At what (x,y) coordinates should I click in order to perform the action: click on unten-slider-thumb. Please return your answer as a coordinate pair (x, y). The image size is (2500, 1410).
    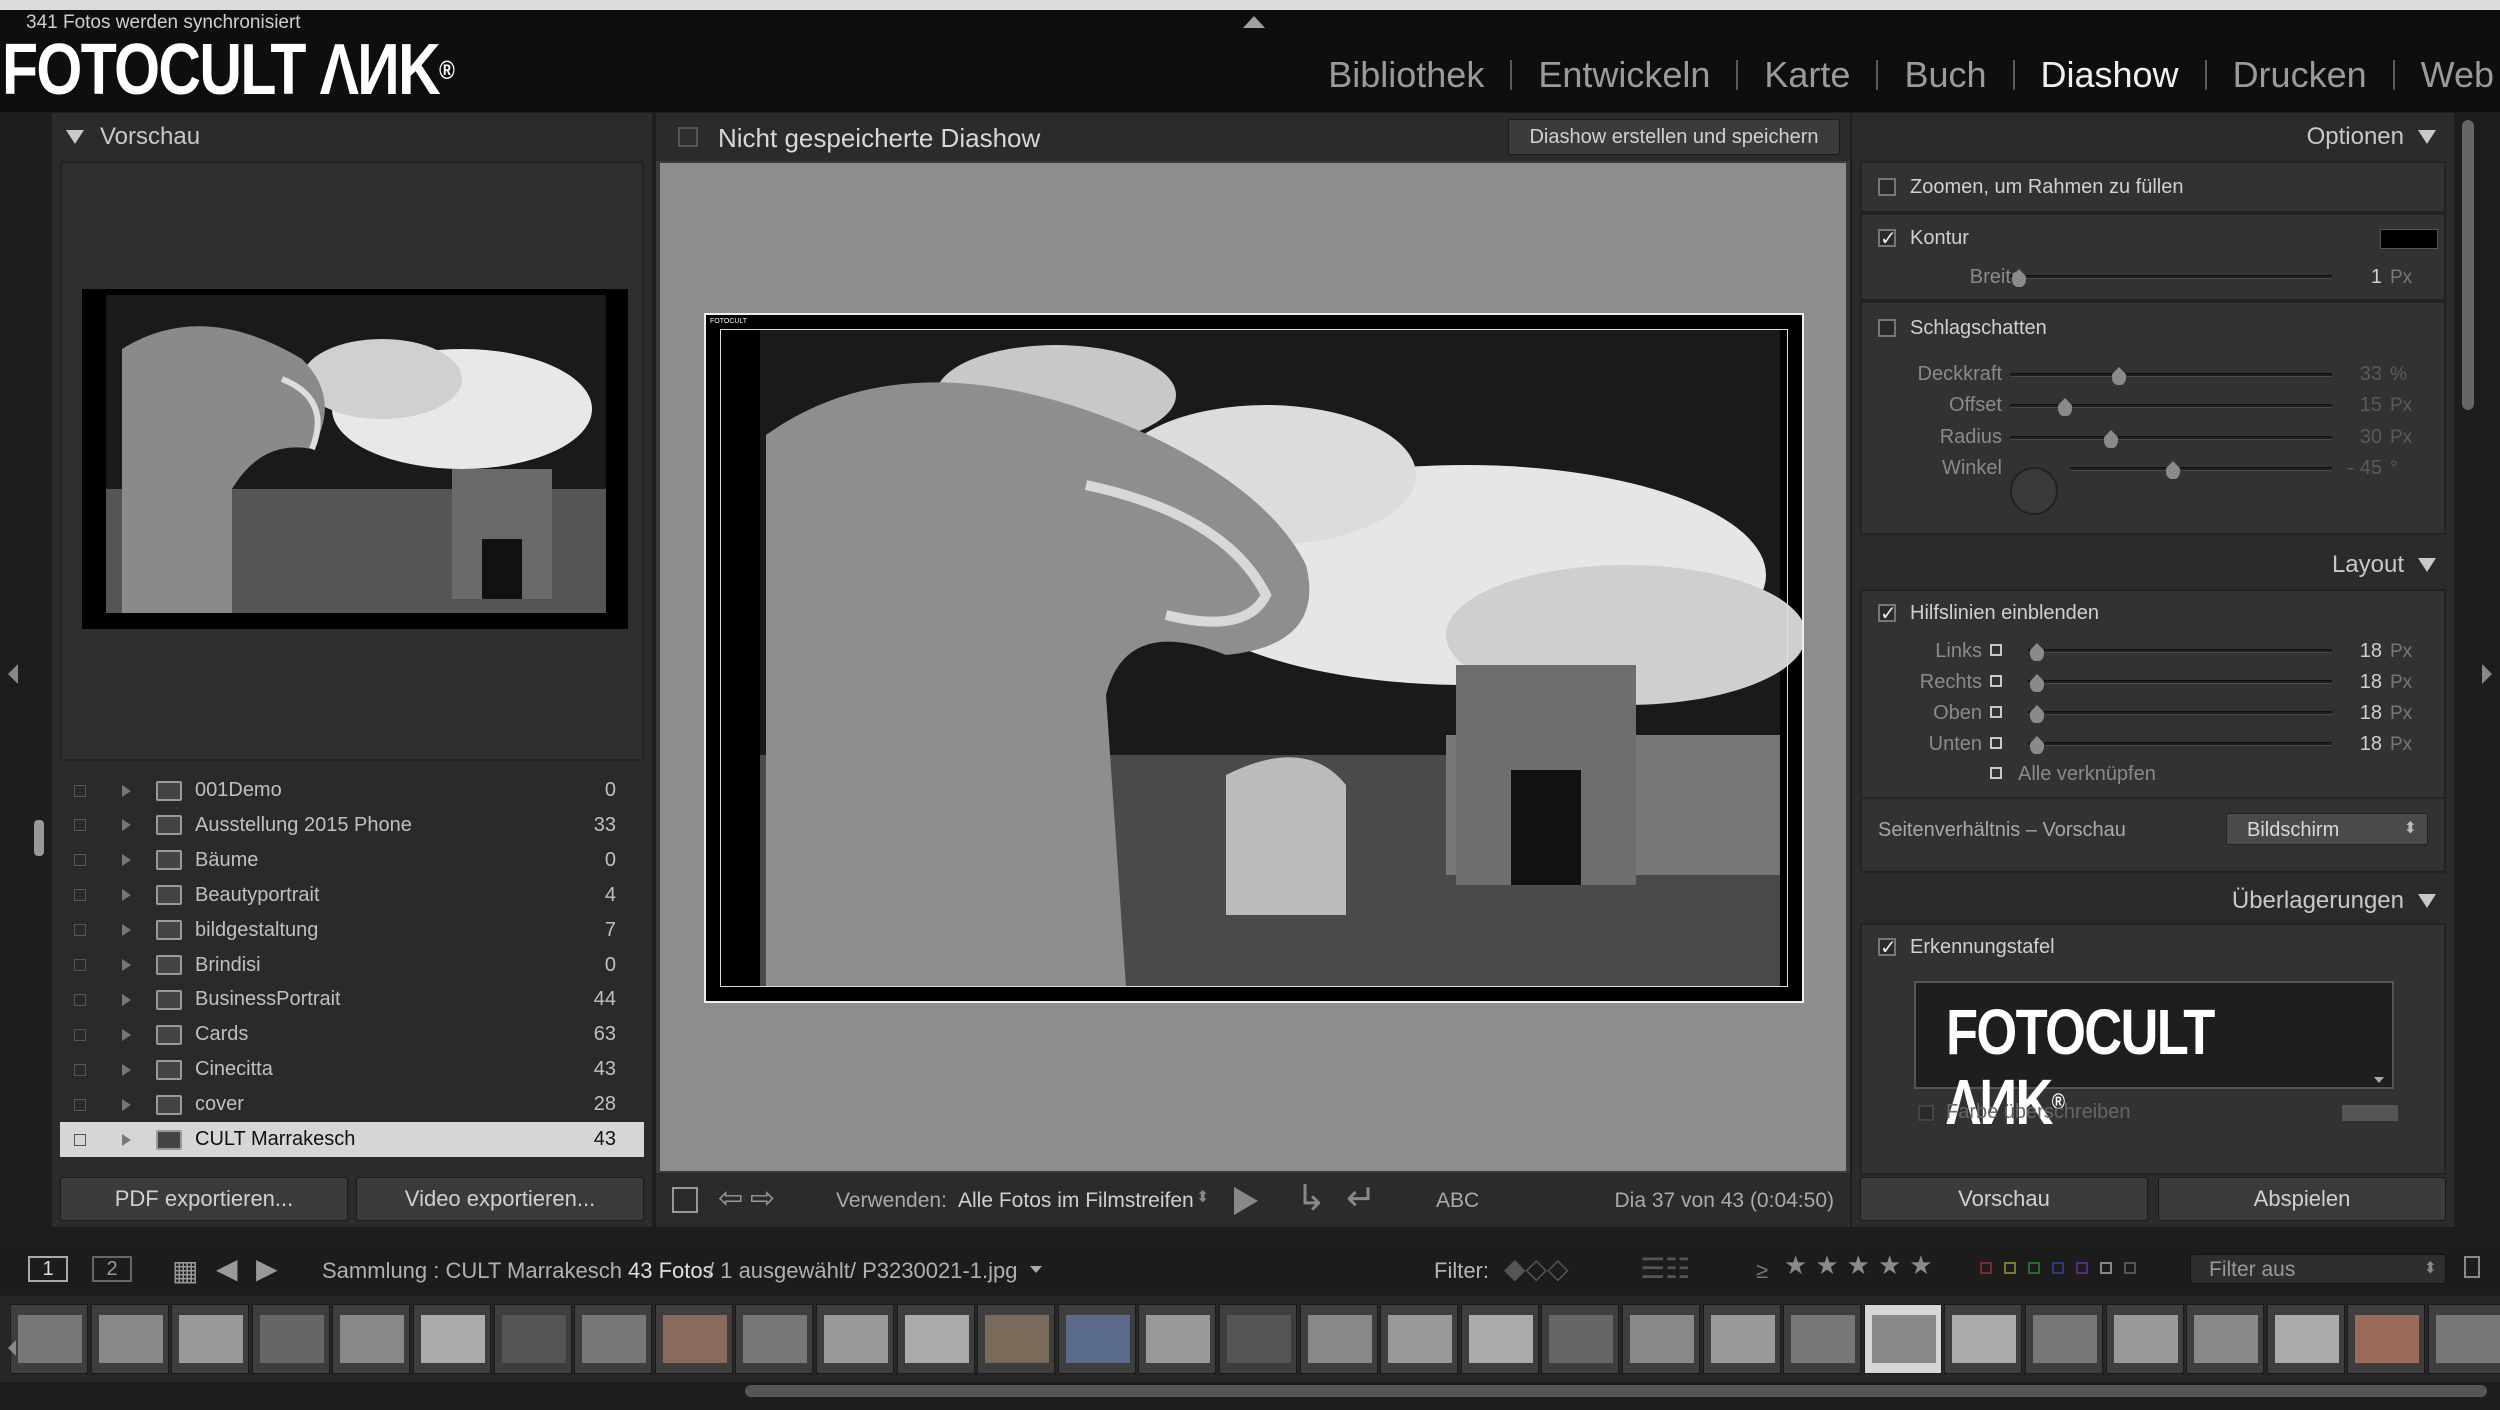
    Looking at the image, I should click on (2037, 745).